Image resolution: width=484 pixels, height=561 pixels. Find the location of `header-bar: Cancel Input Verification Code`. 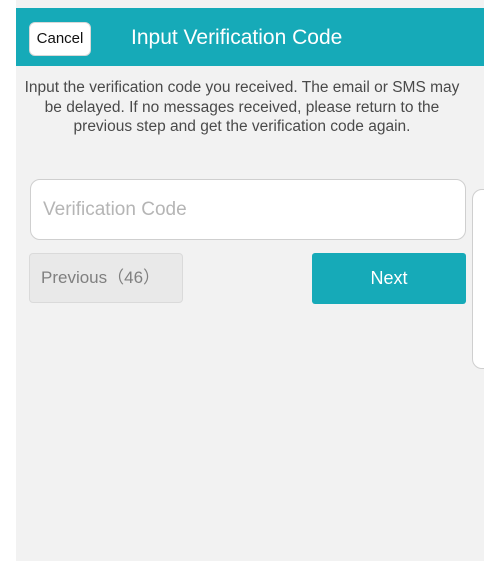

header-bar: Cancel Input Verification Code is located at coordinates (250, 37).